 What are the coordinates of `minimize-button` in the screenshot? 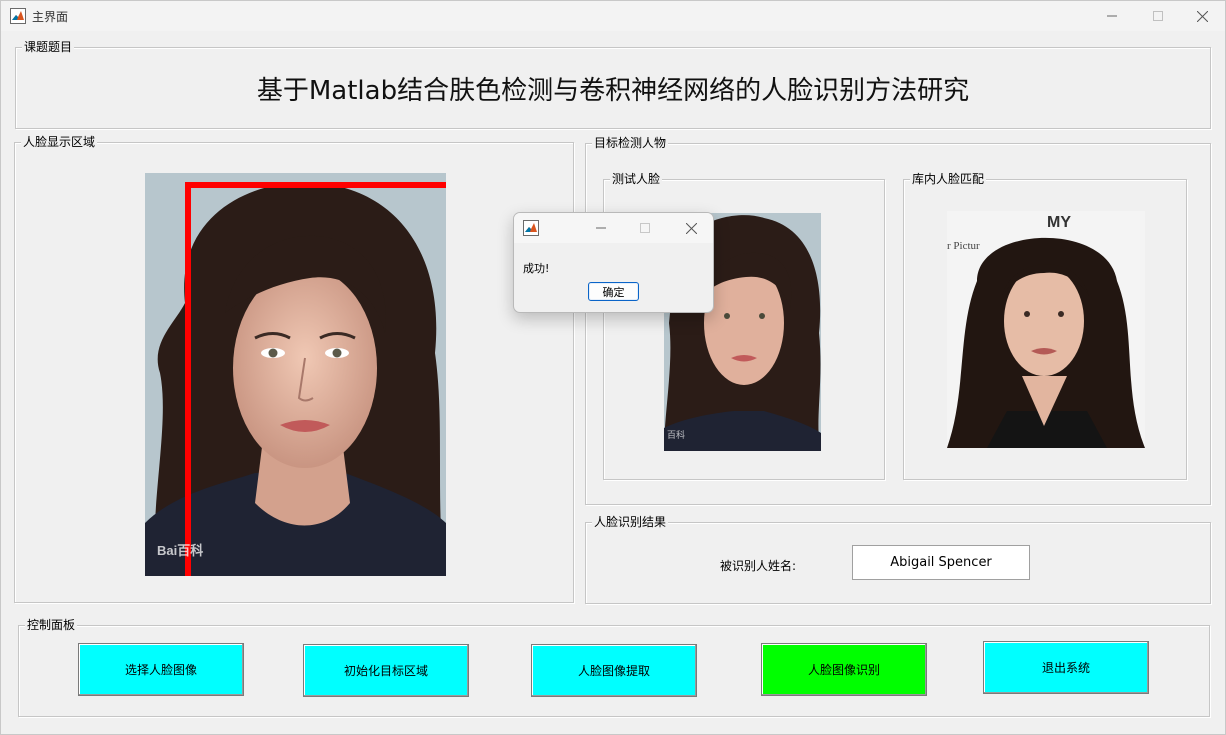 It's located at (1112, 16).